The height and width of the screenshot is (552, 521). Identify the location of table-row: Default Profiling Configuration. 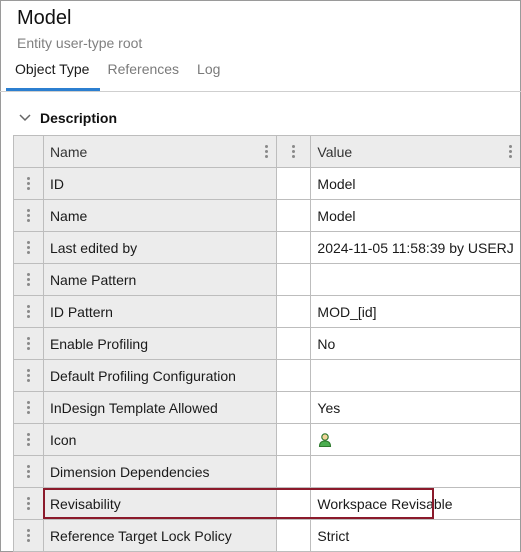
(267, 376).